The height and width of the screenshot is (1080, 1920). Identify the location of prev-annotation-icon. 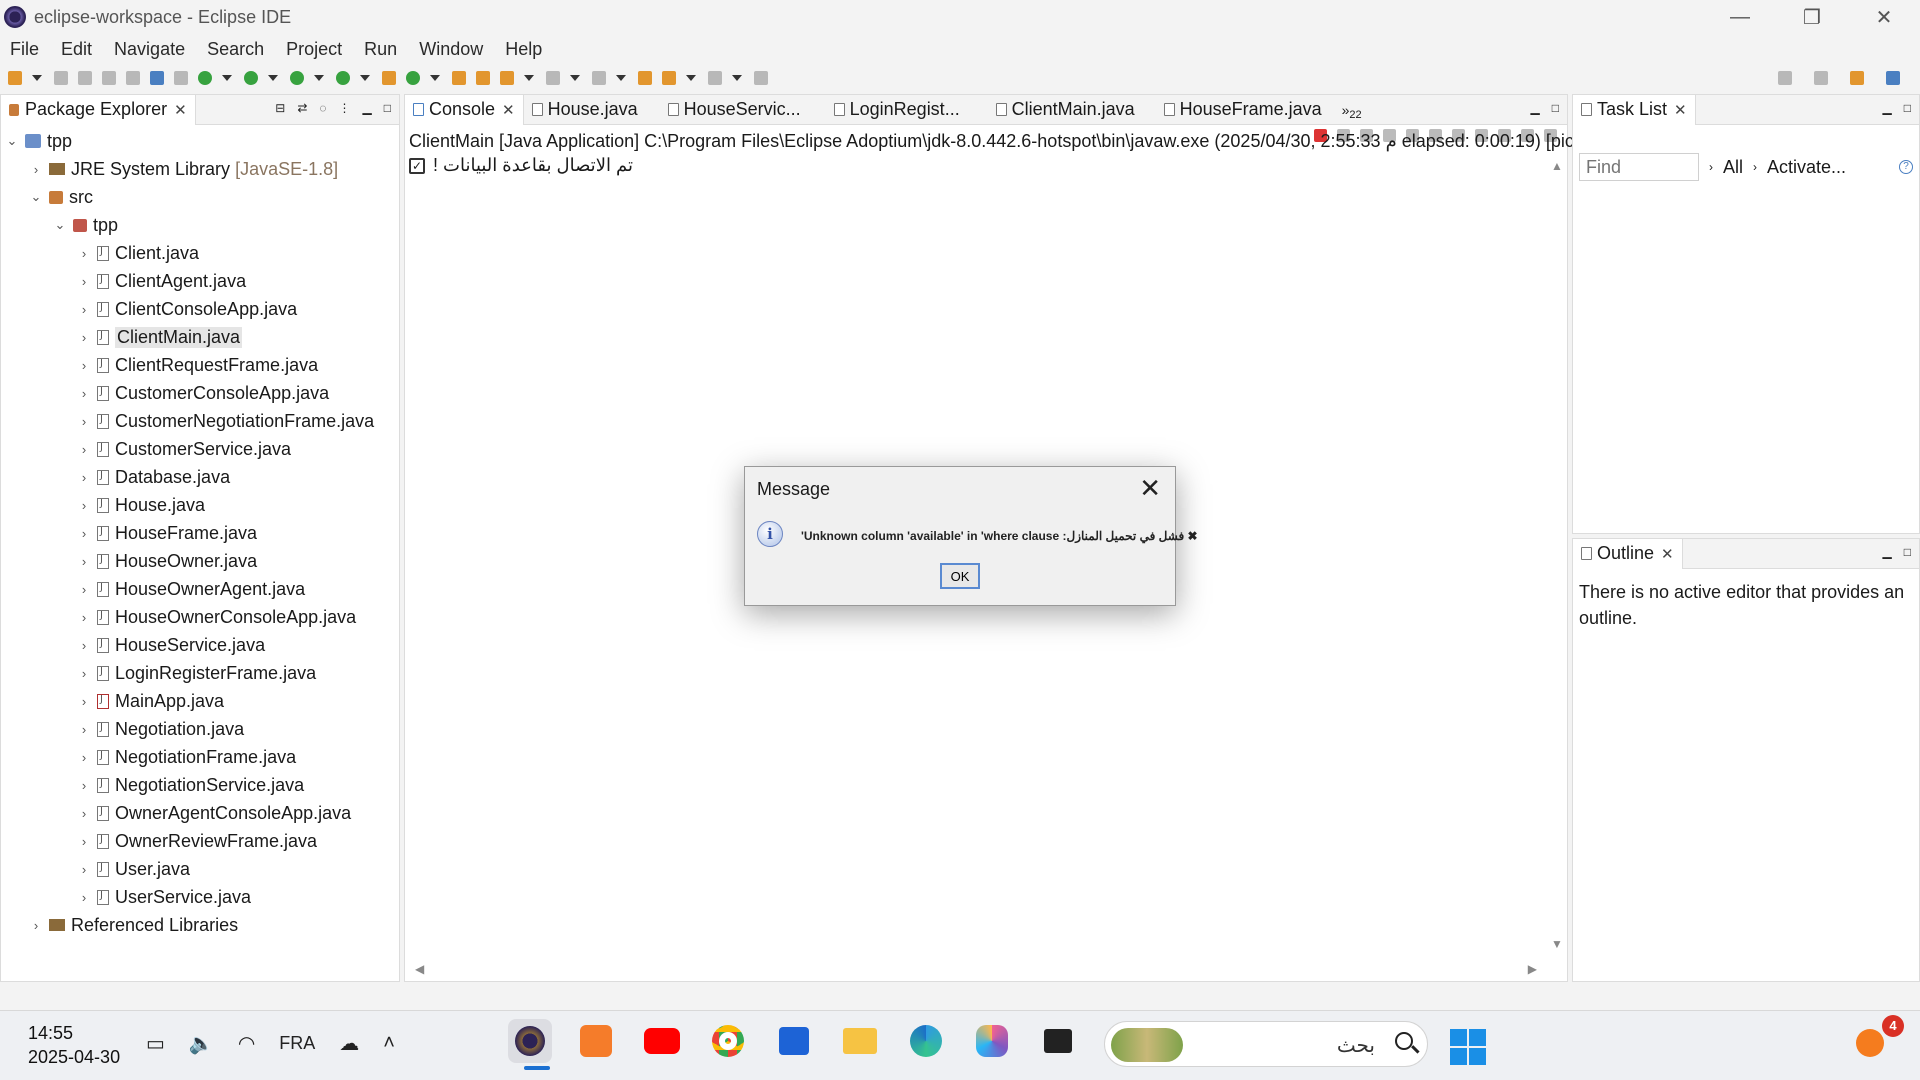
(599, 78).